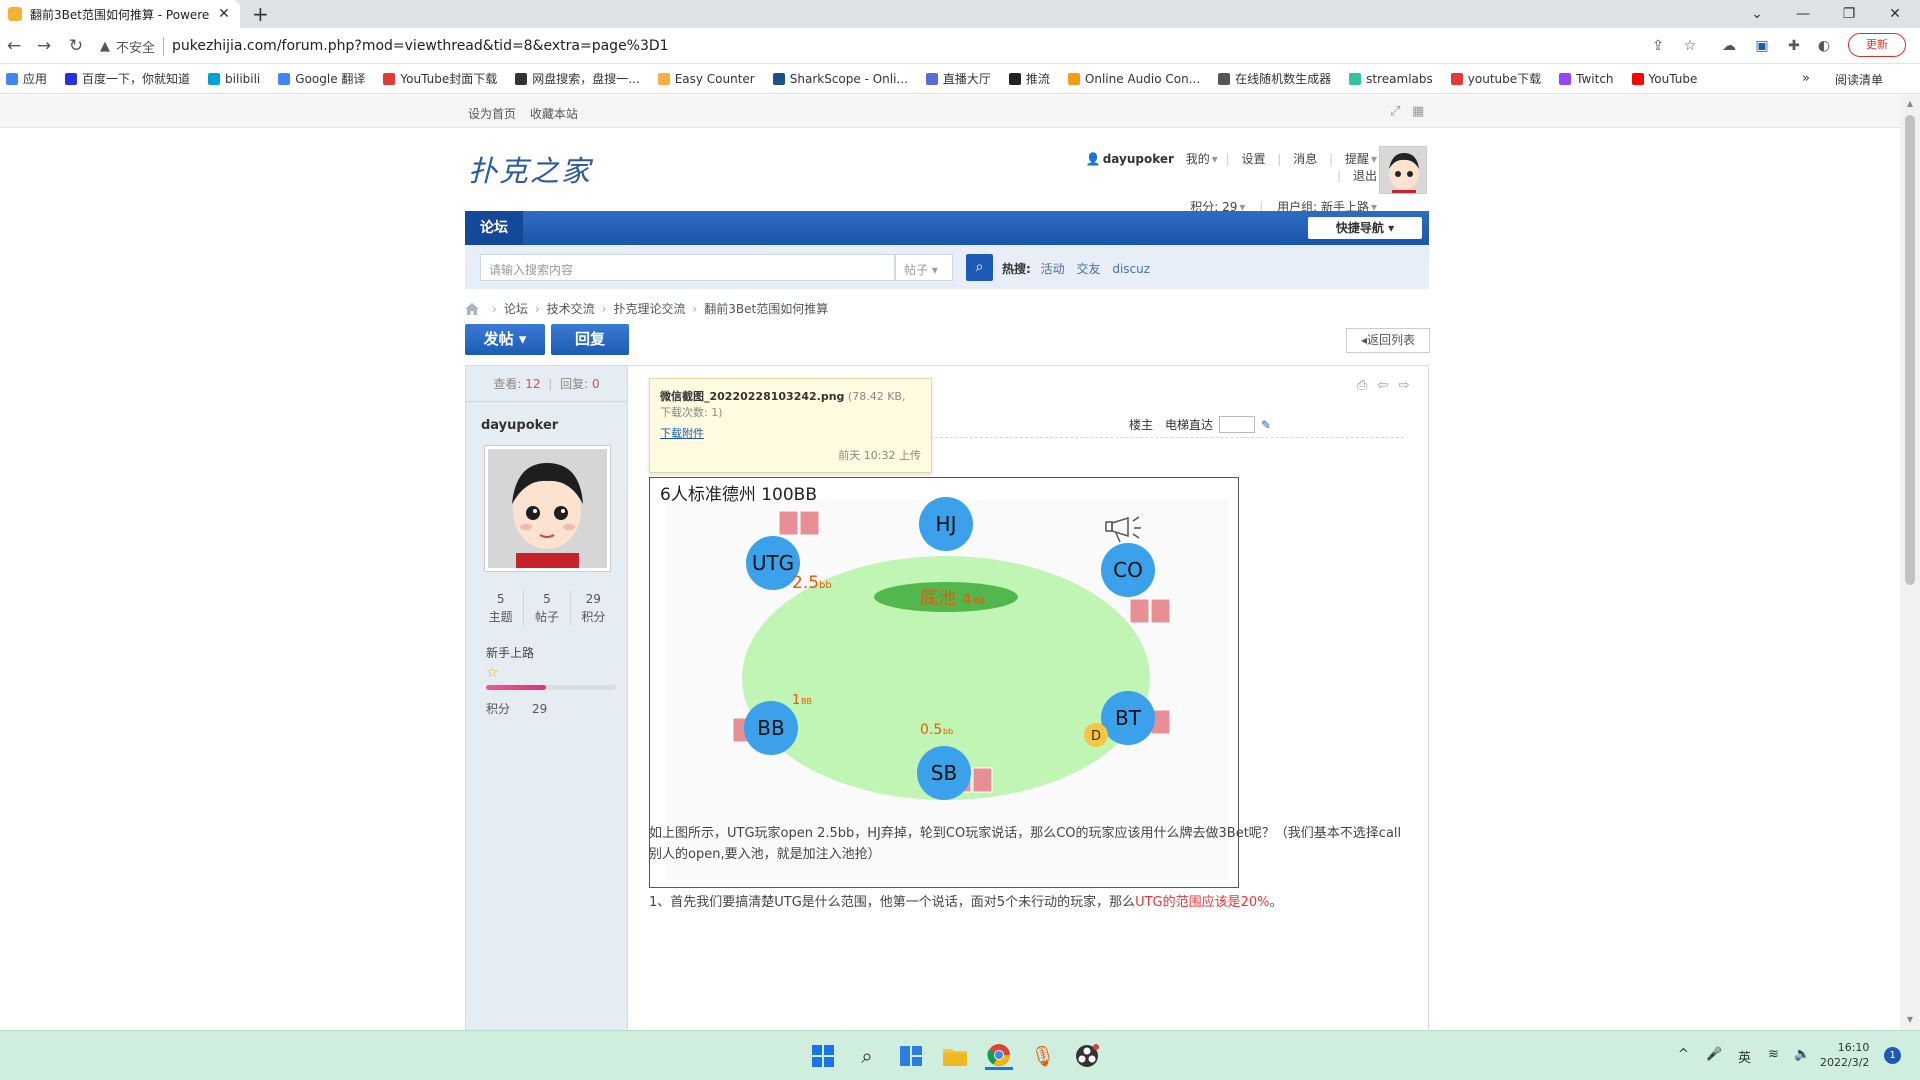  I want to click on breadcrumb-forum: 论坛, so click(516, 308).